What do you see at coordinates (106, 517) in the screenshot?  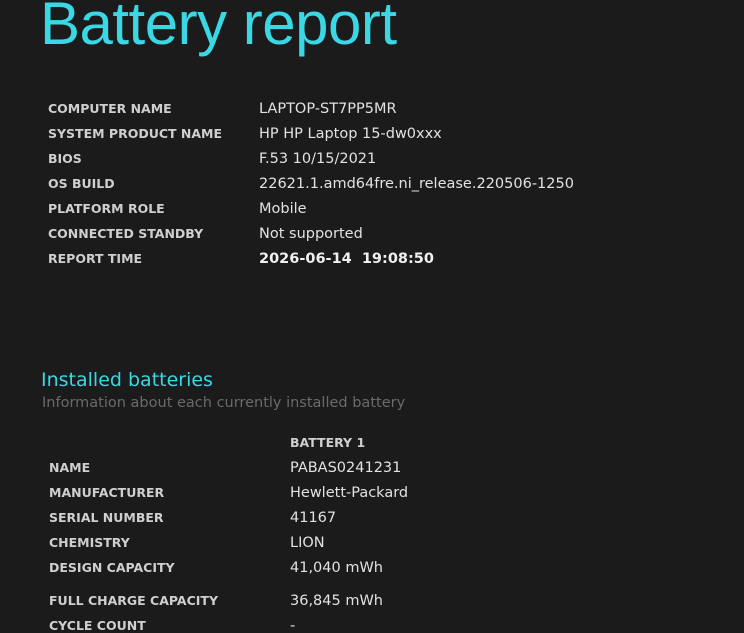 I see `battery-label: SERIAL NUMBER` at bounding box center [106, 517].